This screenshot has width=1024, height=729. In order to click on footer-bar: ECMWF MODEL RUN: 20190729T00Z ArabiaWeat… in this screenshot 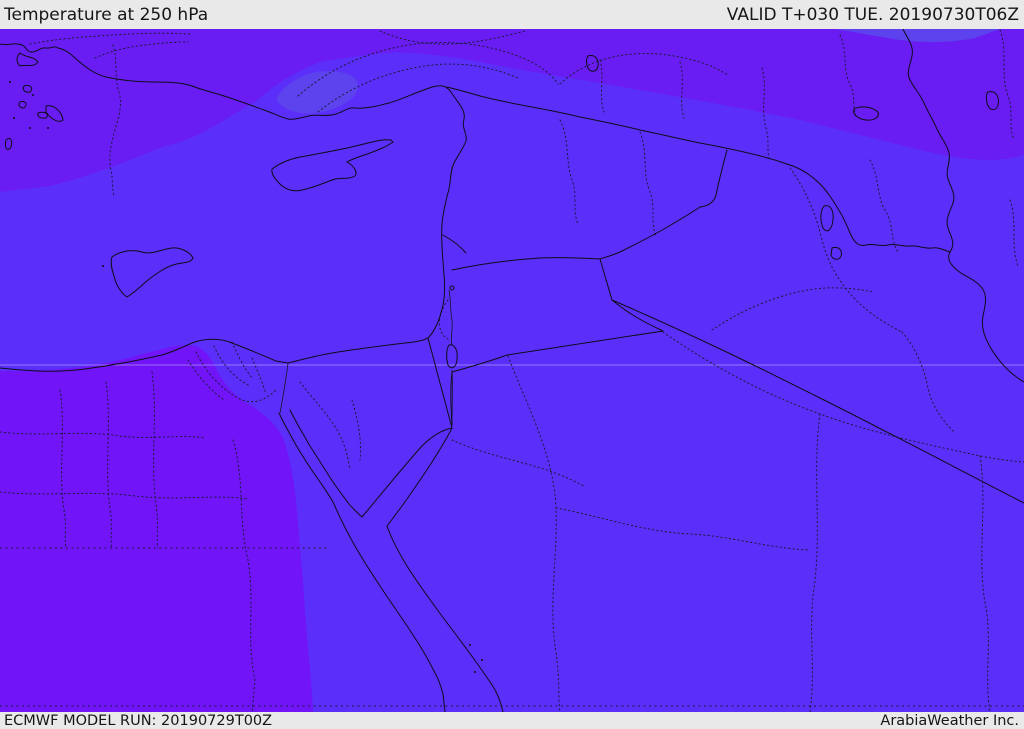, I will do `click(512, 720)`.